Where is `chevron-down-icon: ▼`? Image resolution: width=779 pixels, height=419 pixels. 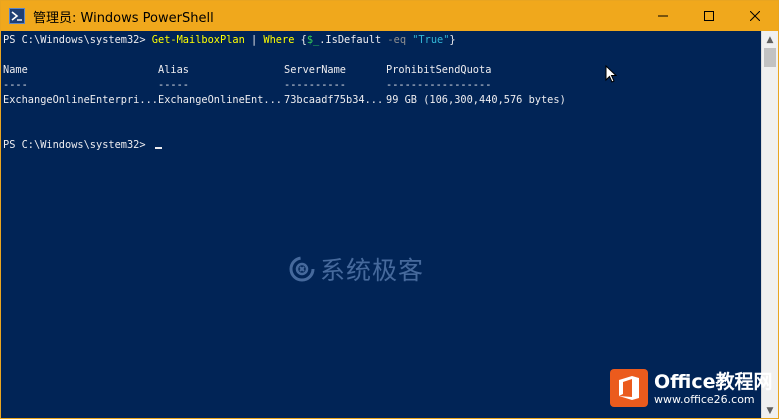
chevron-down-icon: ▼ is located at coordinates (770, 410).